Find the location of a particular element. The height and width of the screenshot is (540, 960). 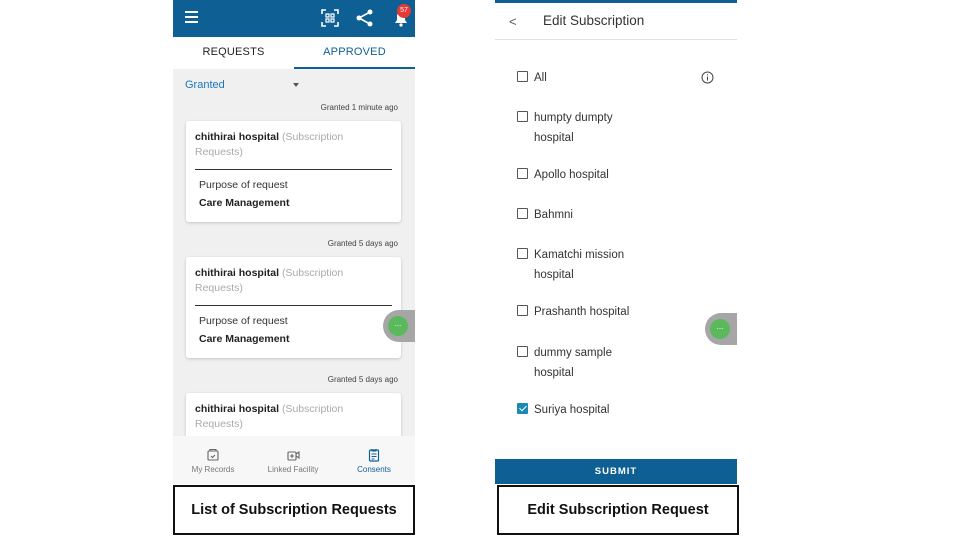

option-label: Suriya hospital is located at coordinates (572, 410).